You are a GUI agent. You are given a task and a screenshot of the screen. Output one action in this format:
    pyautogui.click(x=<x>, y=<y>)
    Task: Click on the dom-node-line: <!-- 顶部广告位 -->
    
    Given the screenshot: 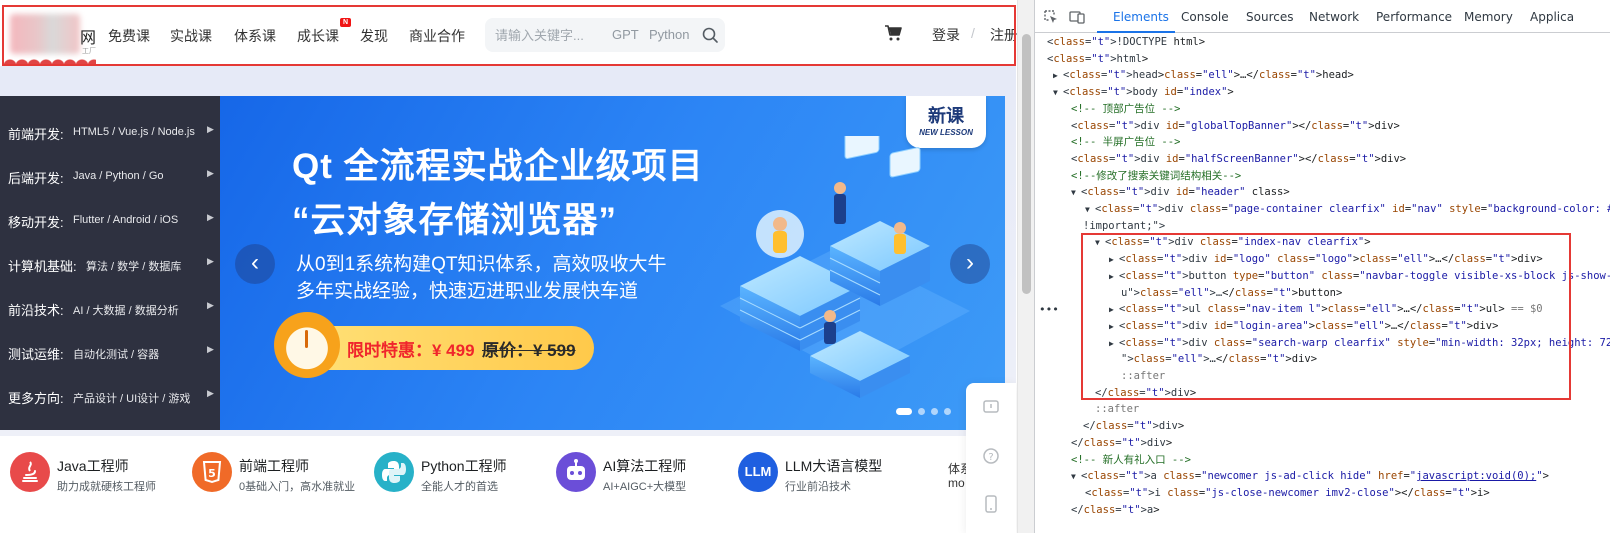 What is the action you would take?
    pyautogui.click(x=1125, y=109)
    